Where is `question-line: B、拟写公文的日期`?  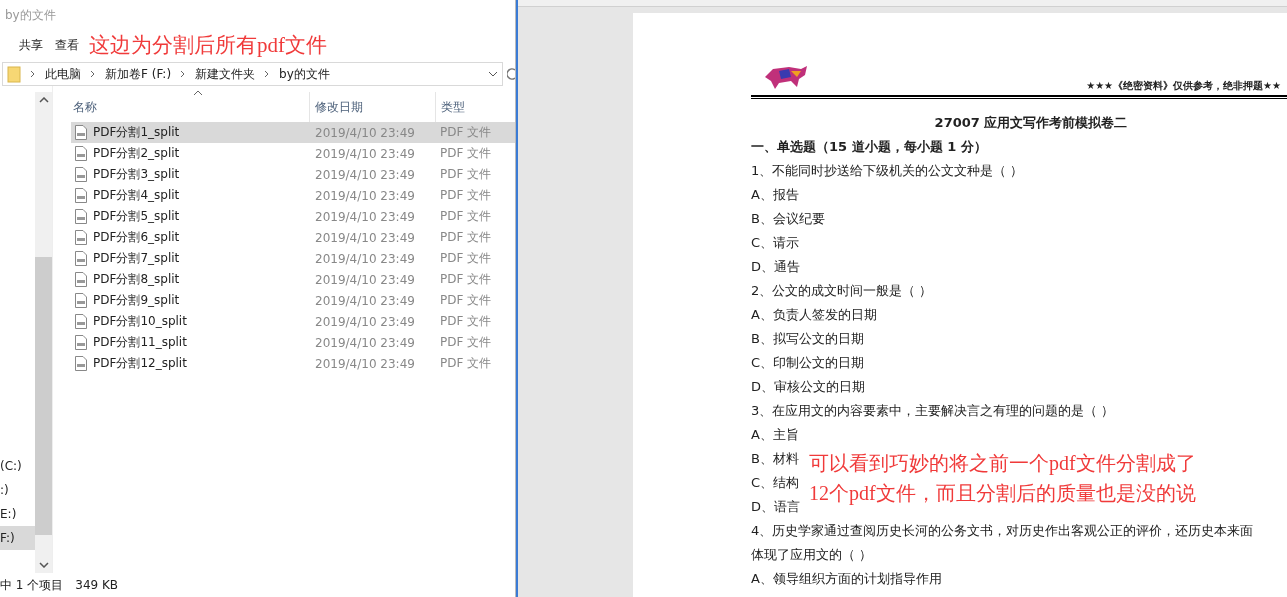 question-line: B、拟写公文的日期 is located at coordinates (807, 339).